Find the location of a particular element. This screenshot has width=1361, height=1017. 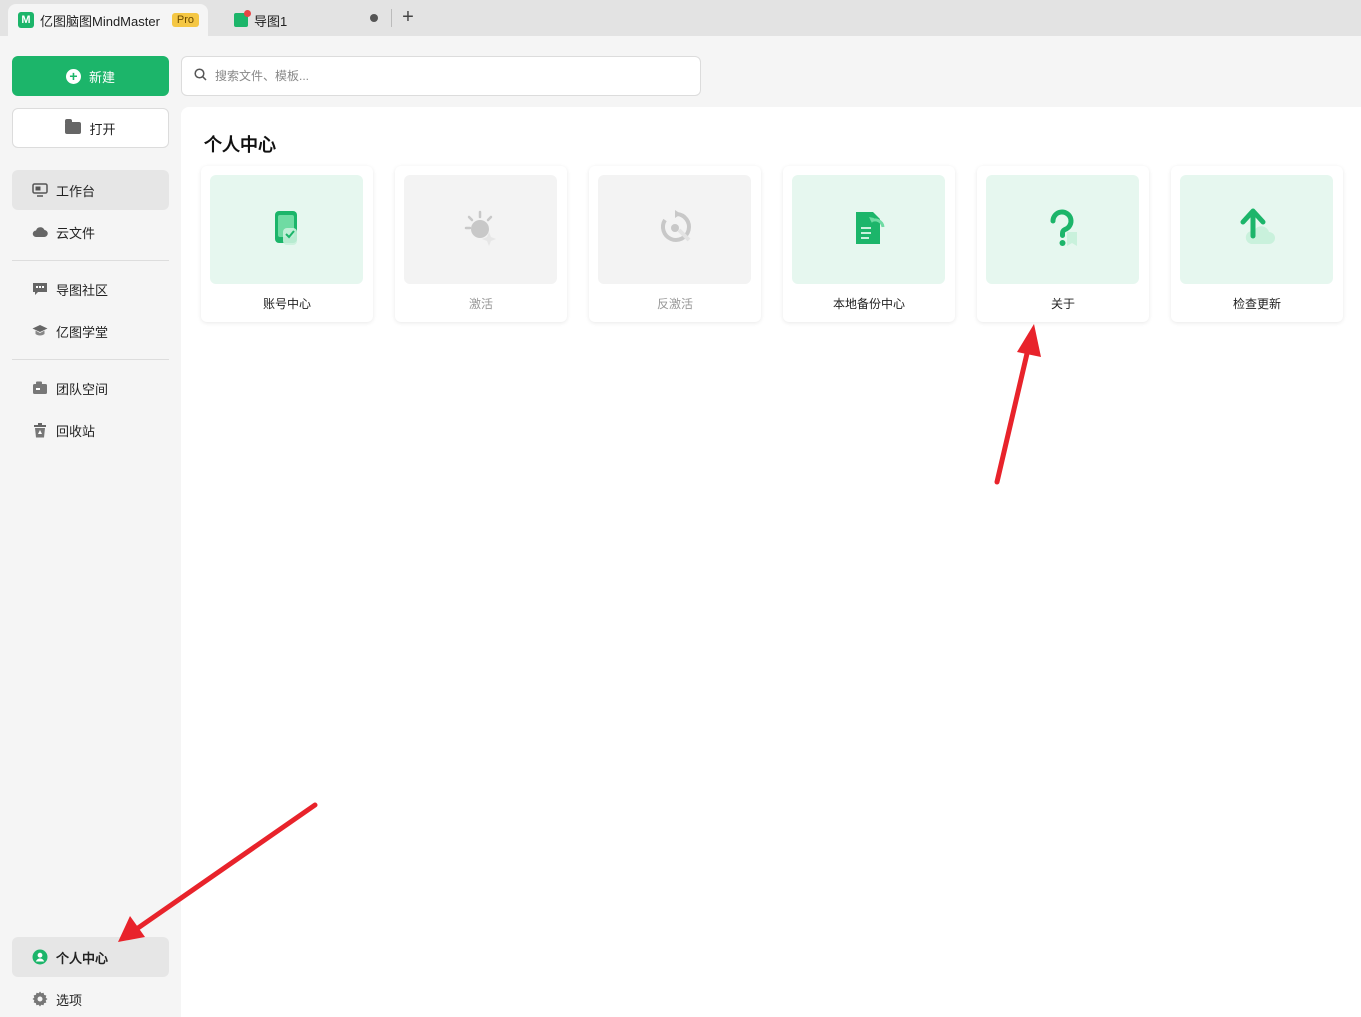

title-bar: M 亿图脑图MindMaster Pro 导图1 + is located at coordinates (680, 18).